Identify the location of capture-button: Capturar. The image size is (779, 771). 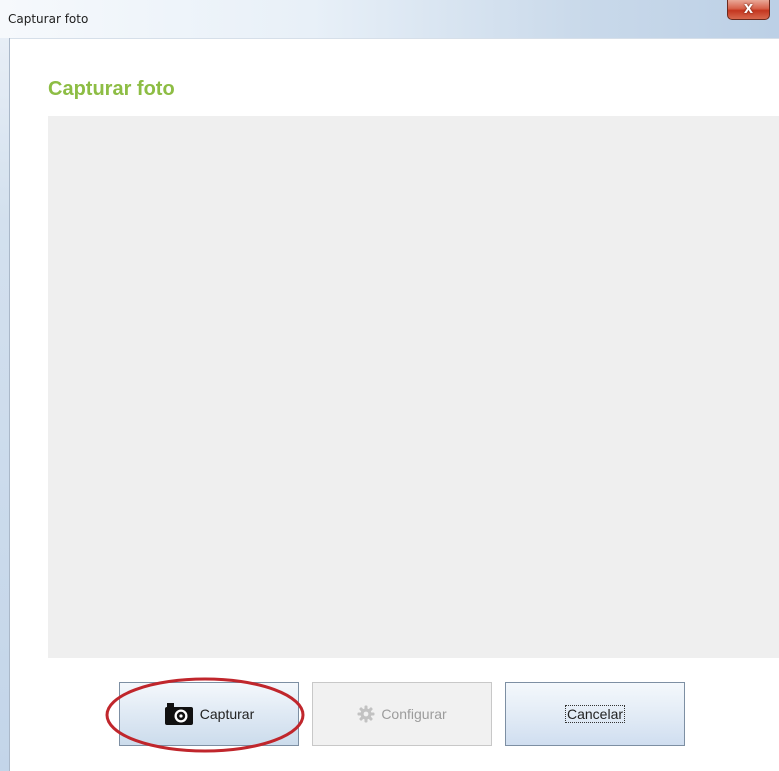
(209, 714).